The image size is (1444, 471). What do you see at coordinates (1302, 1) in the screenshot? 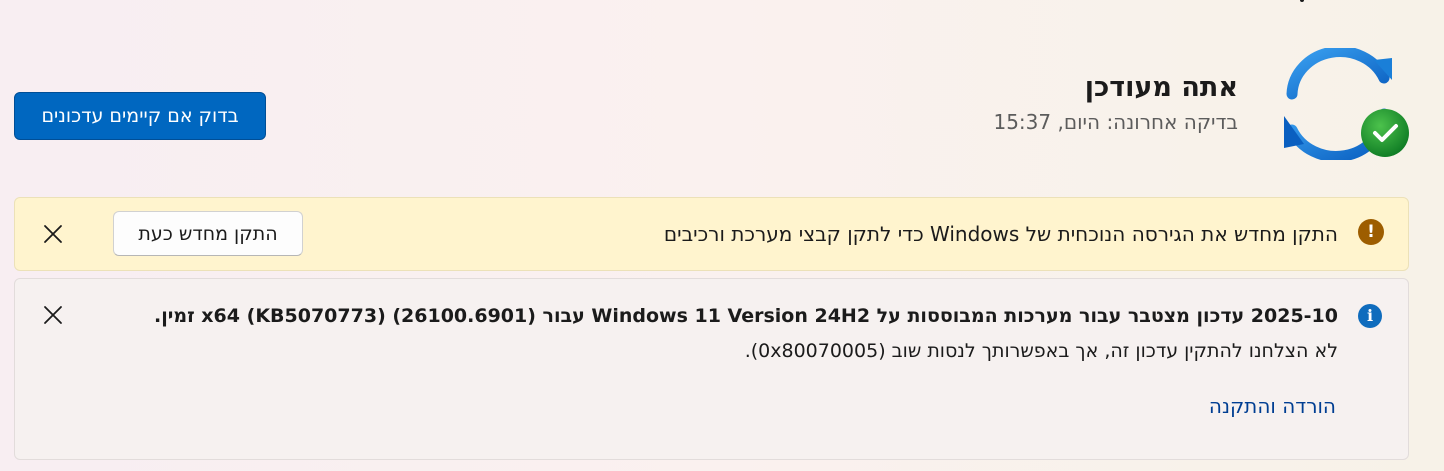
I see `window-edge-mark` at bounding box center [1302, 1].